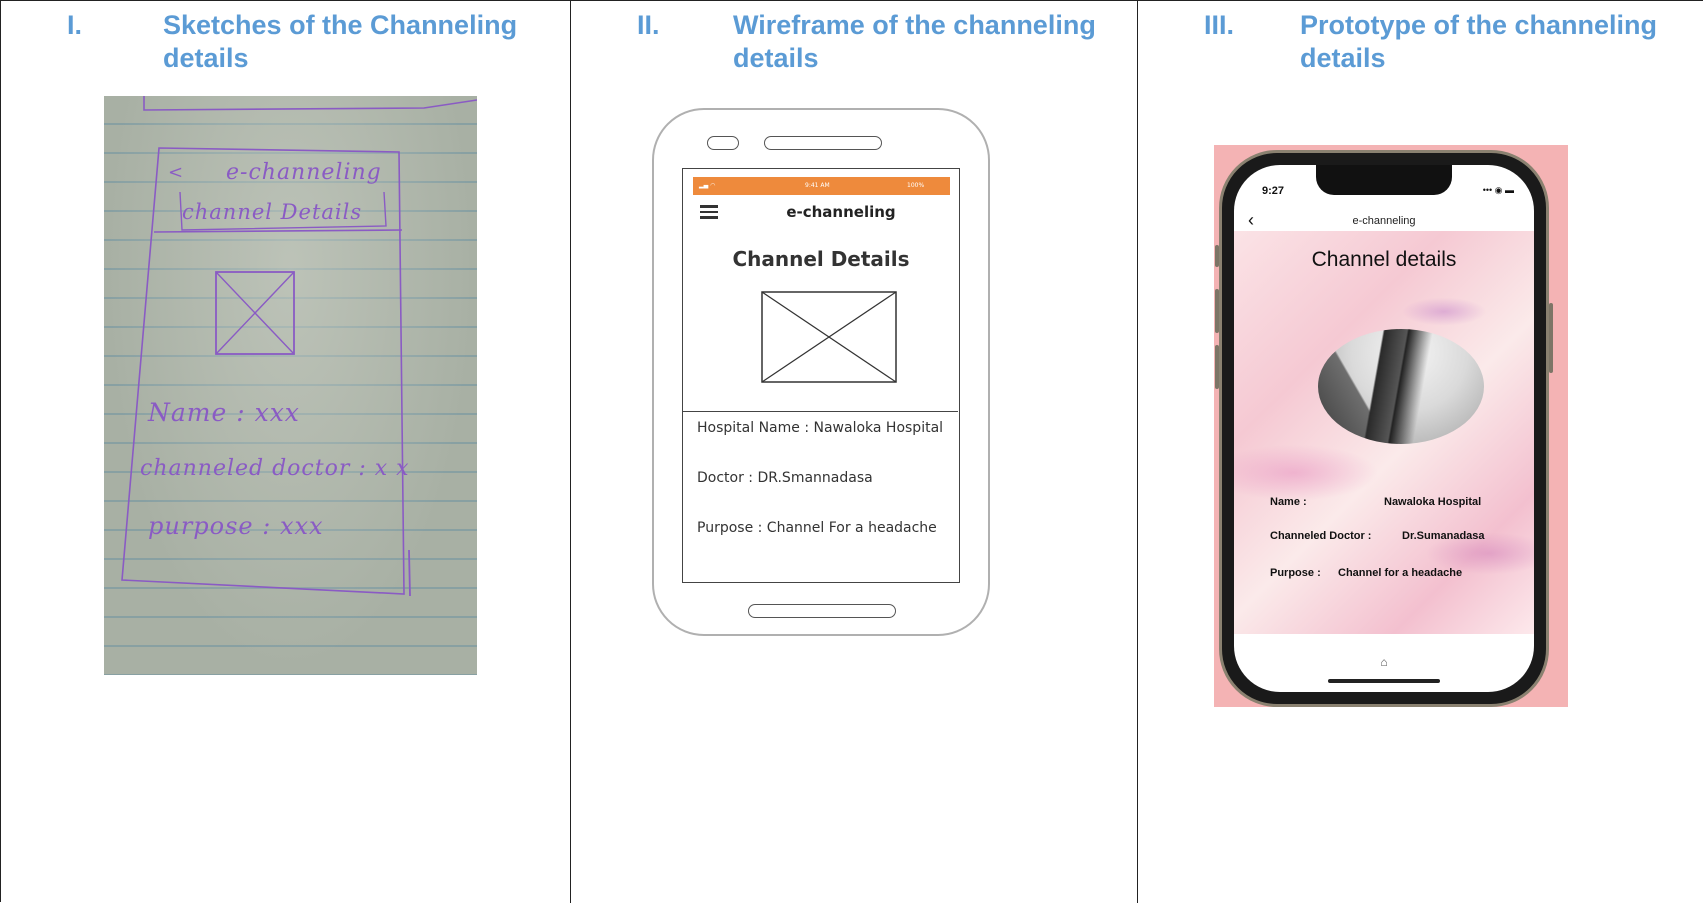  What do you see at coordinates (1384, 180) in the screenshot?
I see `phone-notch` at bounding box center [1384, 180].